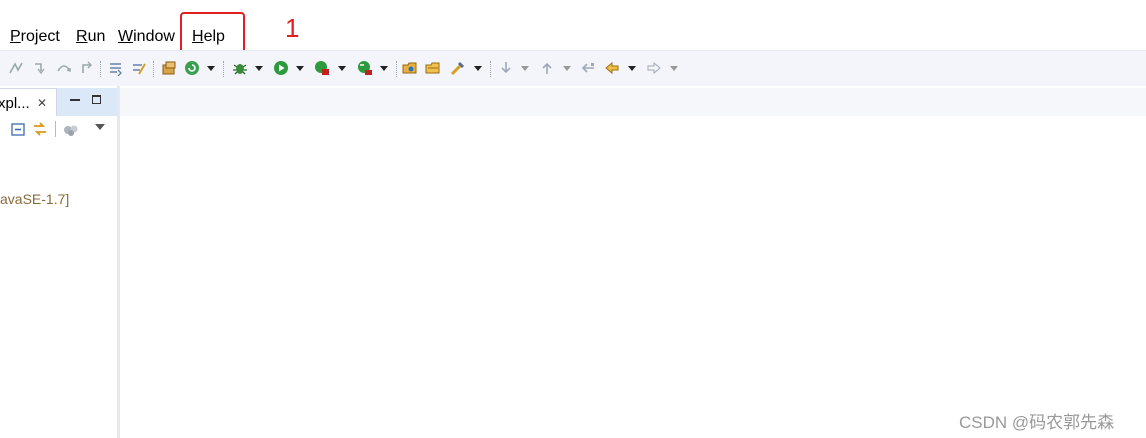 The image size is (1146, 438). What do you see at coordinates (342, 68) in the screenshot?
I see `coverage-dropdown-arrow-icon` at bounding box center [342, 68].